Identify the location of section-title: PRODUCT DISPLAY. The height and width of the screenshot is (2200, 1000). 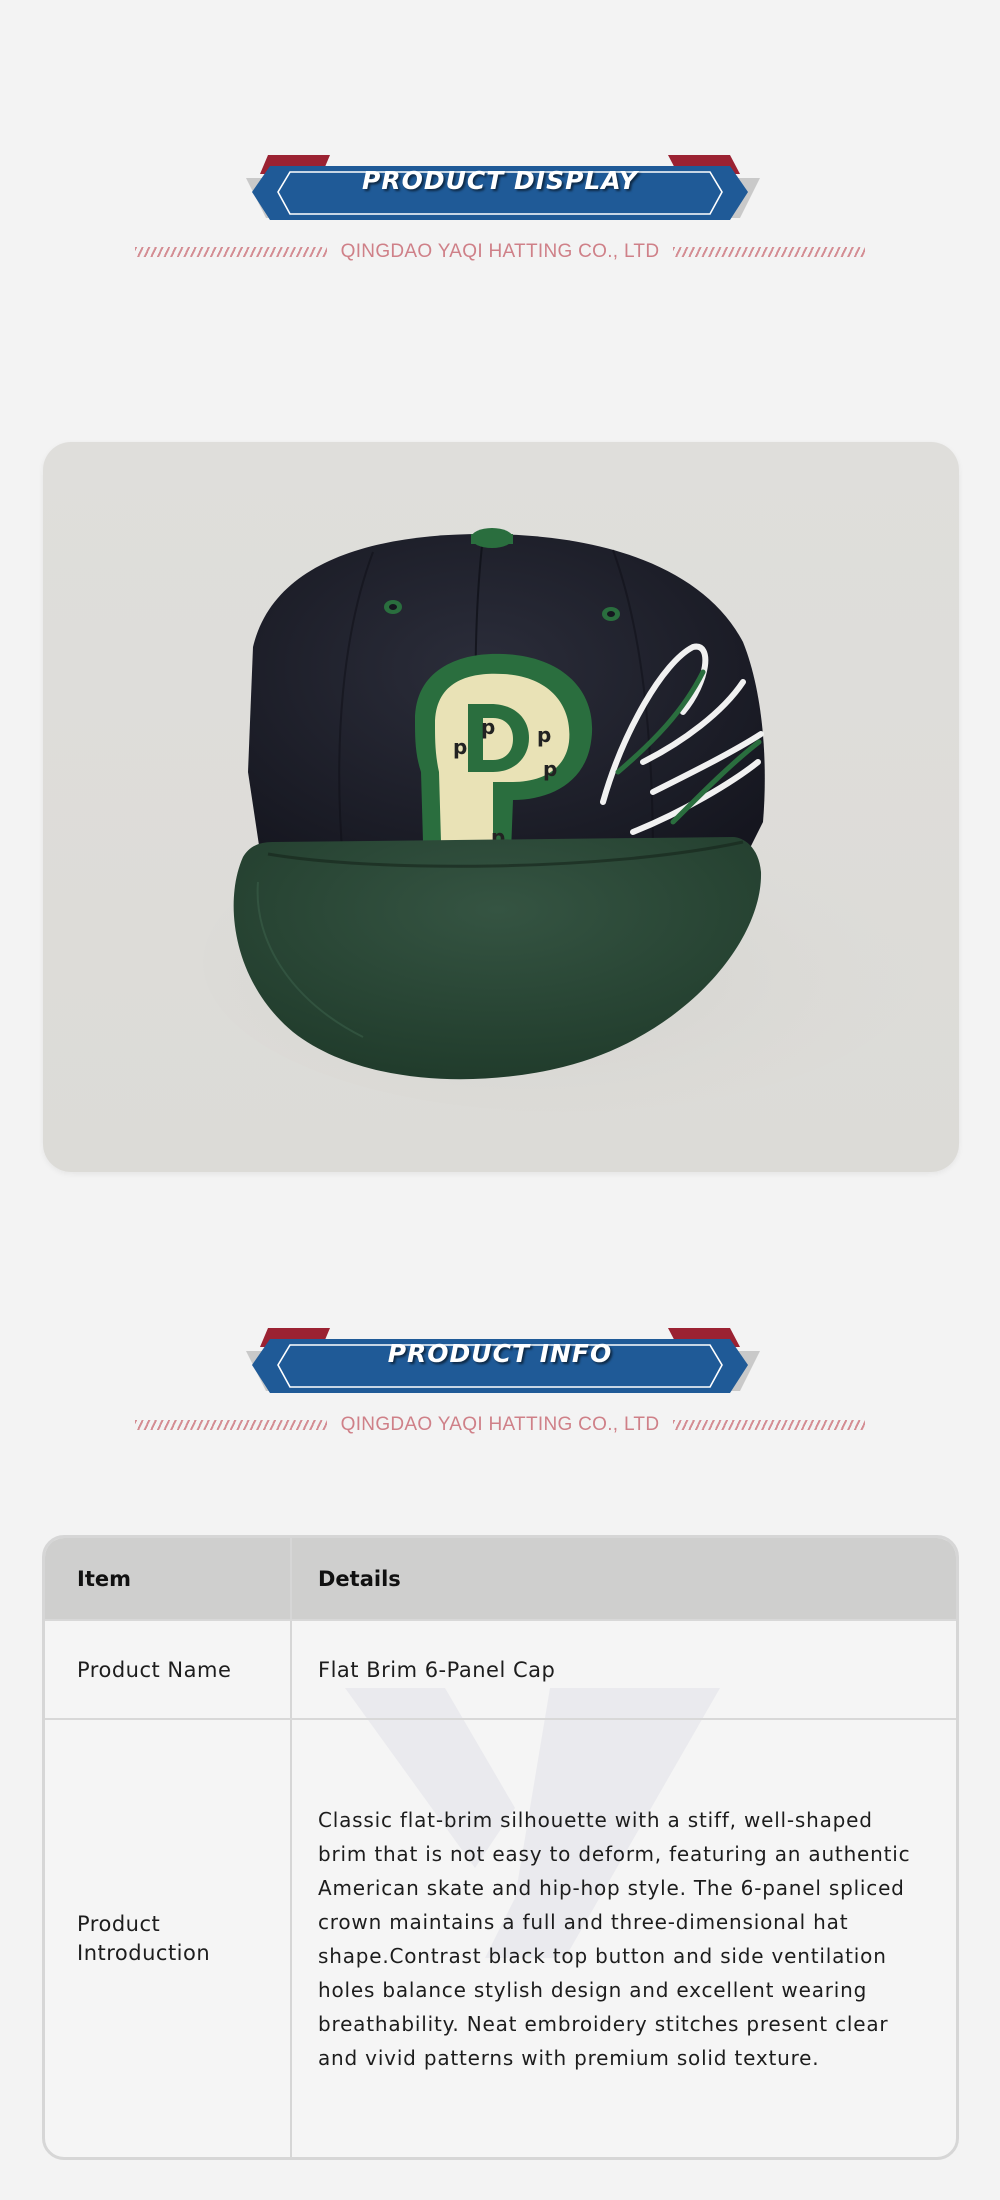
(500, 180).